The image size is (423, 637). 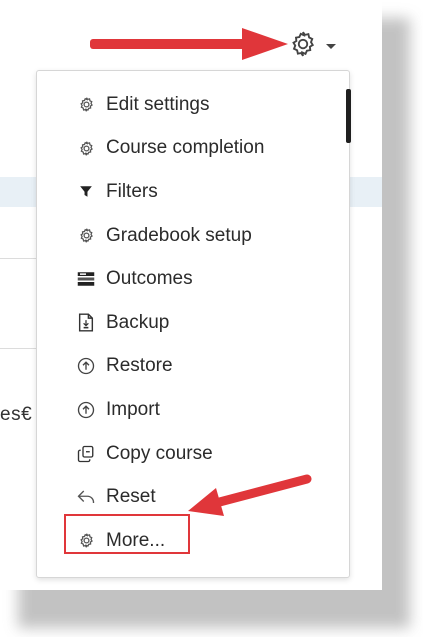 What do you see at coordinates (193, 323) in the screenshot?
I see `menu-item-backup: Backup` at bounding box center [193, 323].